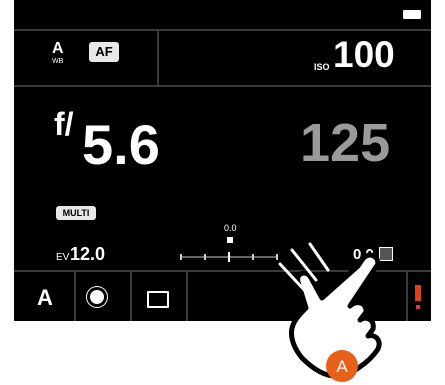 This screenshot has height=385, width=445. What do you see at coordinates (222, 86) in the screenshot?
I see `divider-mid` at bounding box center [222, 86].